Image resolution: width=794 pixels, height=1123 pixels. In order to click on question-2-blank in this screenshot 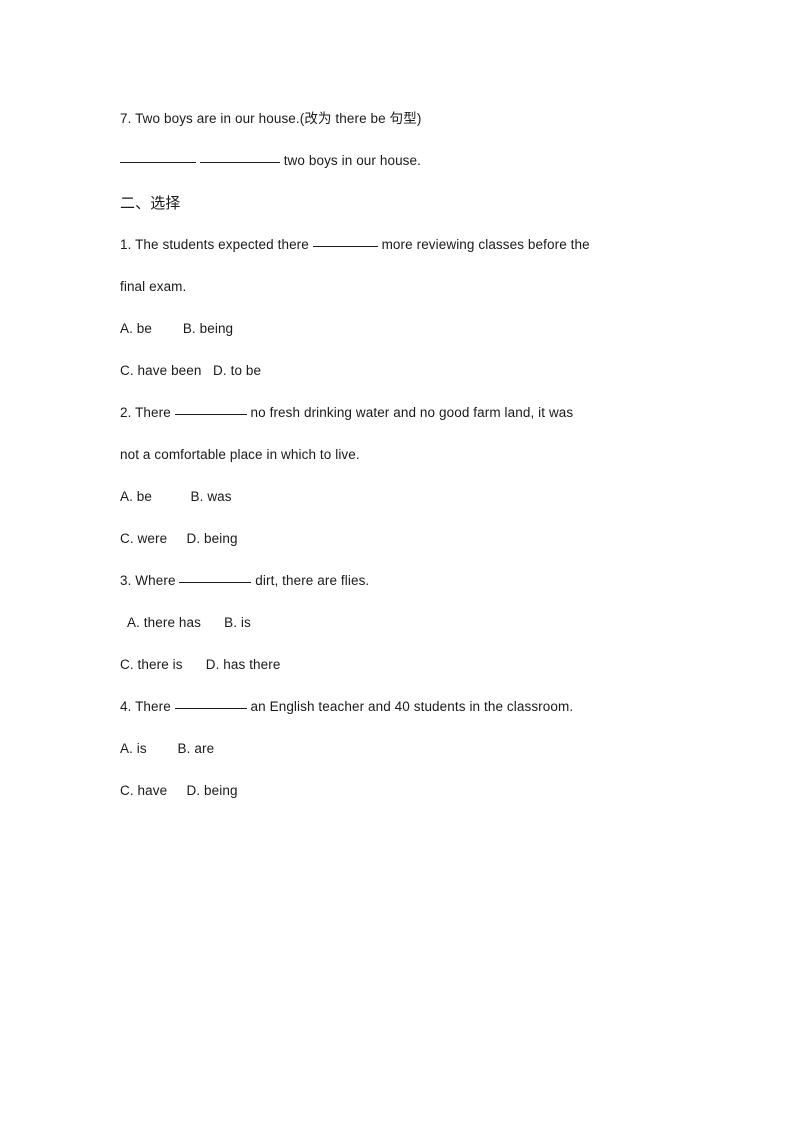, I will do `click(210, 414)`.